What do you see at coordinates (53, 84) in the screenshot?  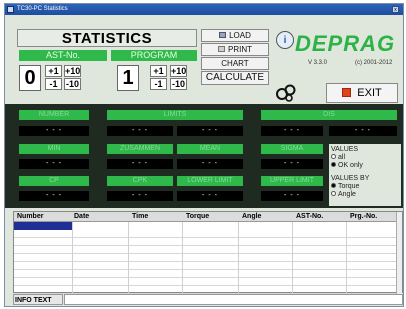 I see `ast-minus1-button: -1` at bounding box center [53, 84].